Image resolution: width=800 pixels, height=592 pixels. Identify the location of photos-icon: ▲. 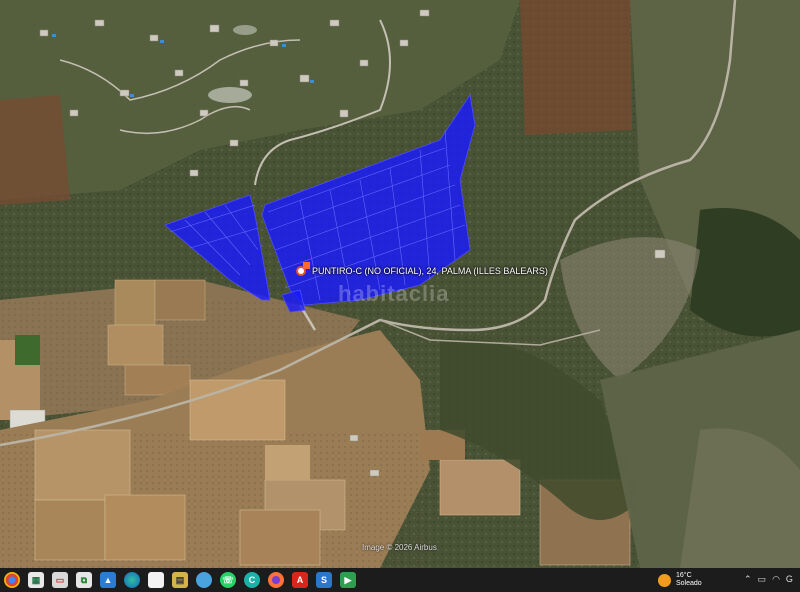
(108, 580).